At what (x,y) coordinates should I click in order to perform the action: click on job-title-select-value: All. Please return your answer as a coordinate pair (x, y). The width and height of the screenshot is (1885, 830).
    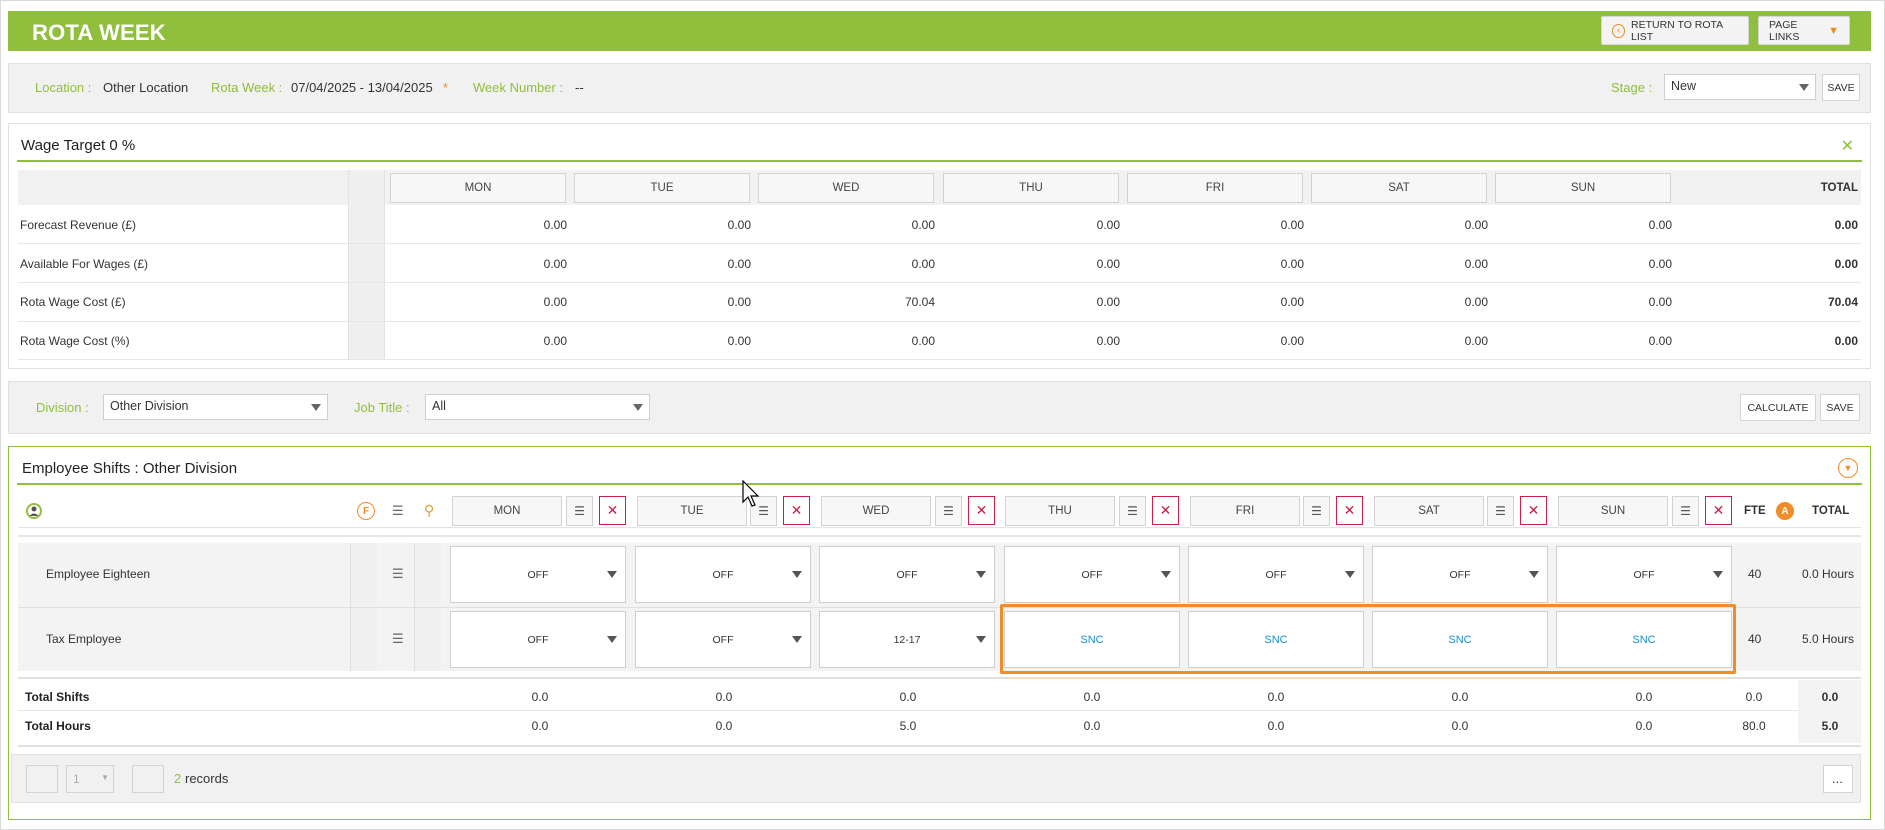
    Looking at the image, I should click on (439, 406).